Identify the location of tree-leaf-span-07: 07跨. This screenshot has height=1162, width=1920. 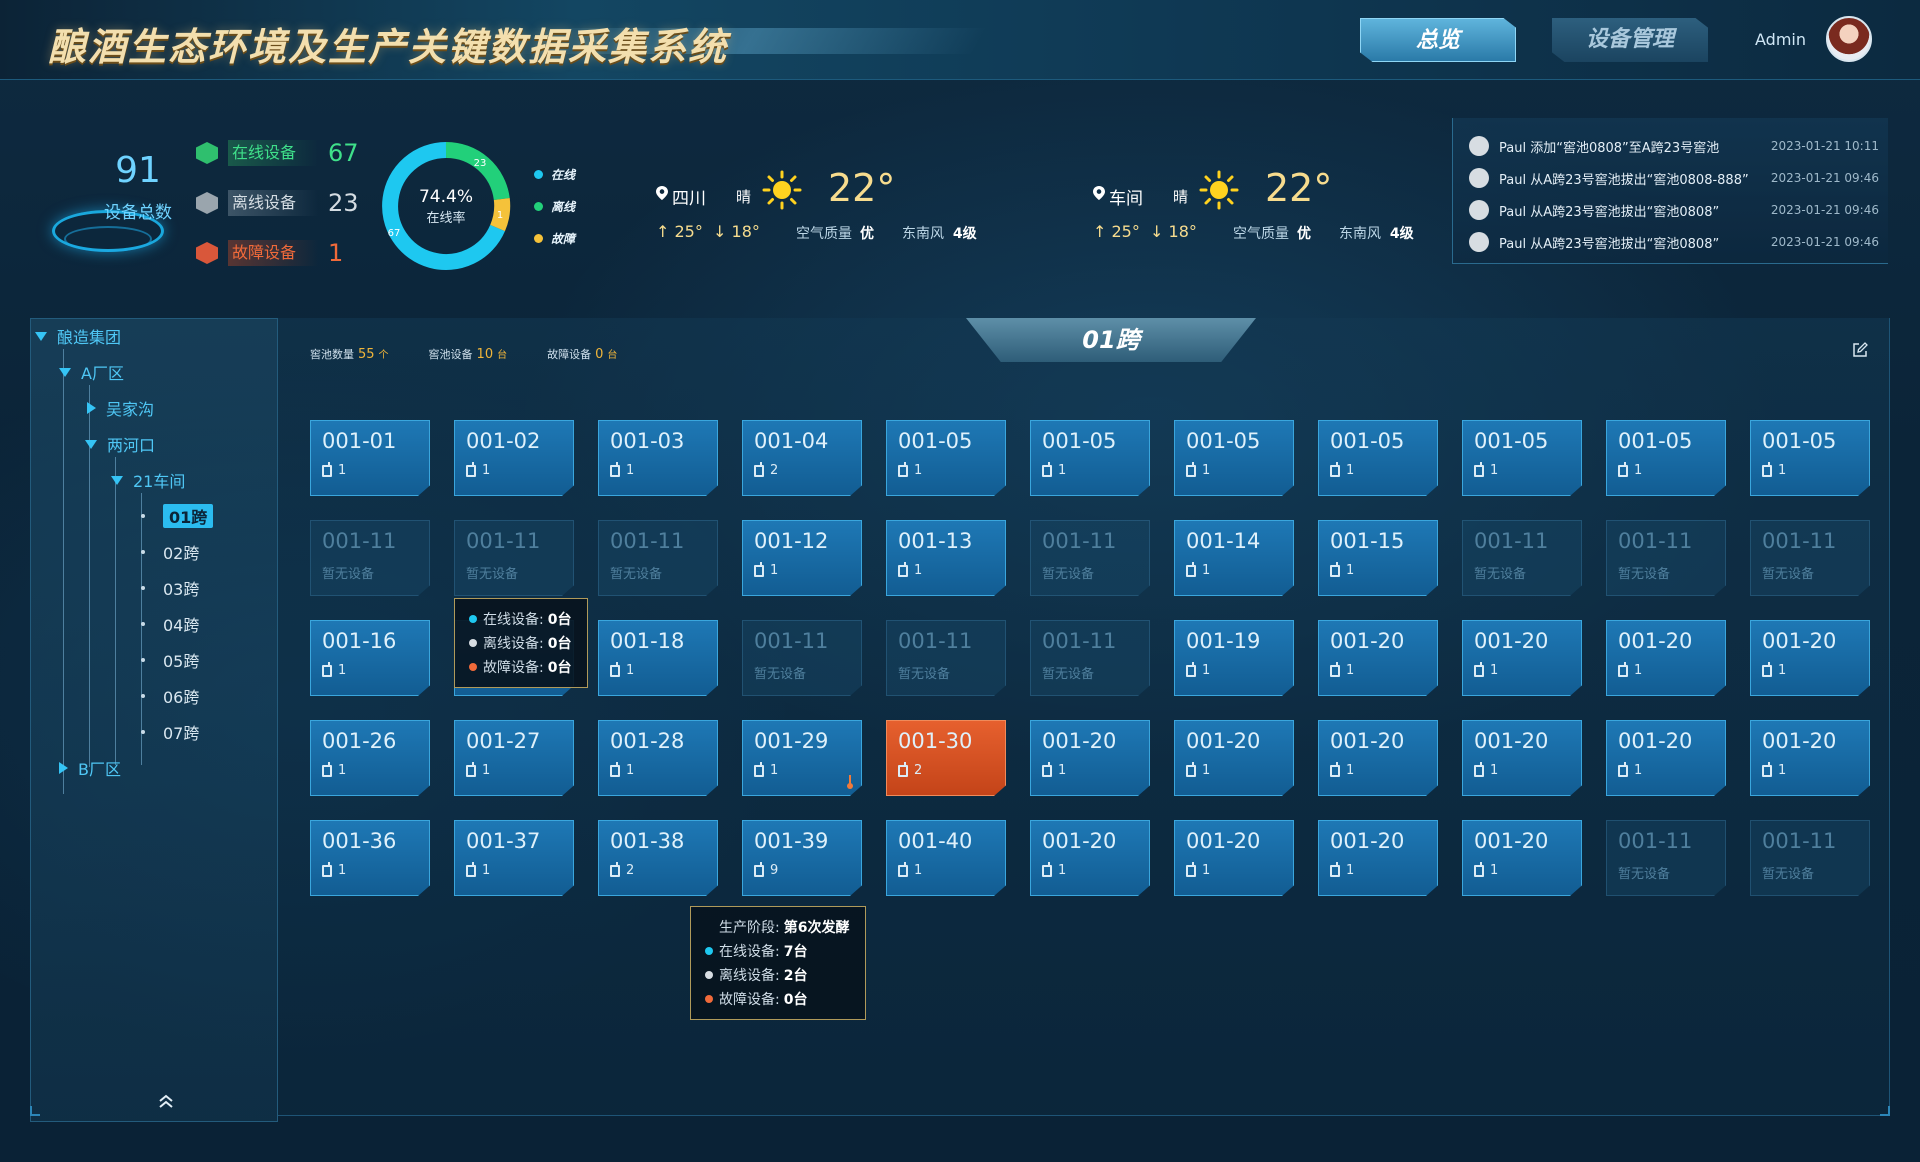
(170, 732).